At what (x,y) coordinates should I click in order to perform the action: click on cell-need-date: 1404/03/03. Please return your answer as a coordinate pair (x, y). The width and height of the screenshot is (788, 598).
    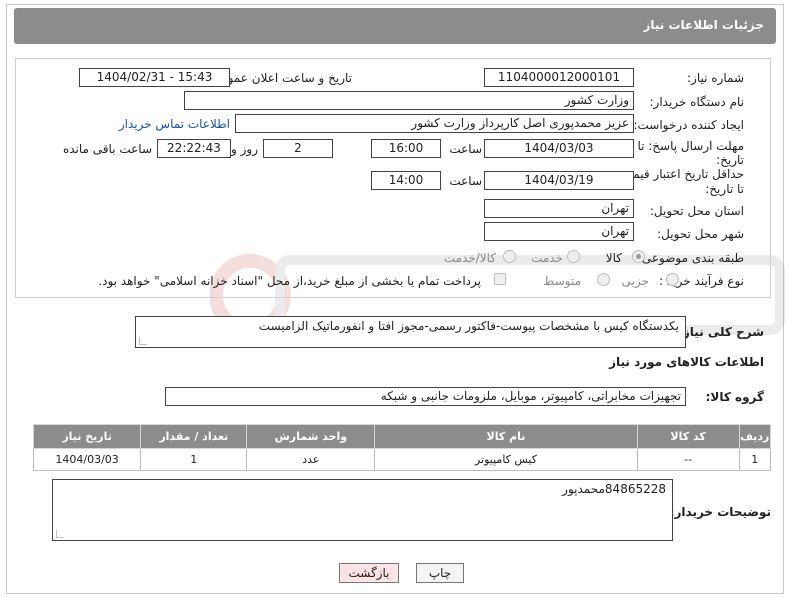
    Looking at the image, I should click on (87, 459).